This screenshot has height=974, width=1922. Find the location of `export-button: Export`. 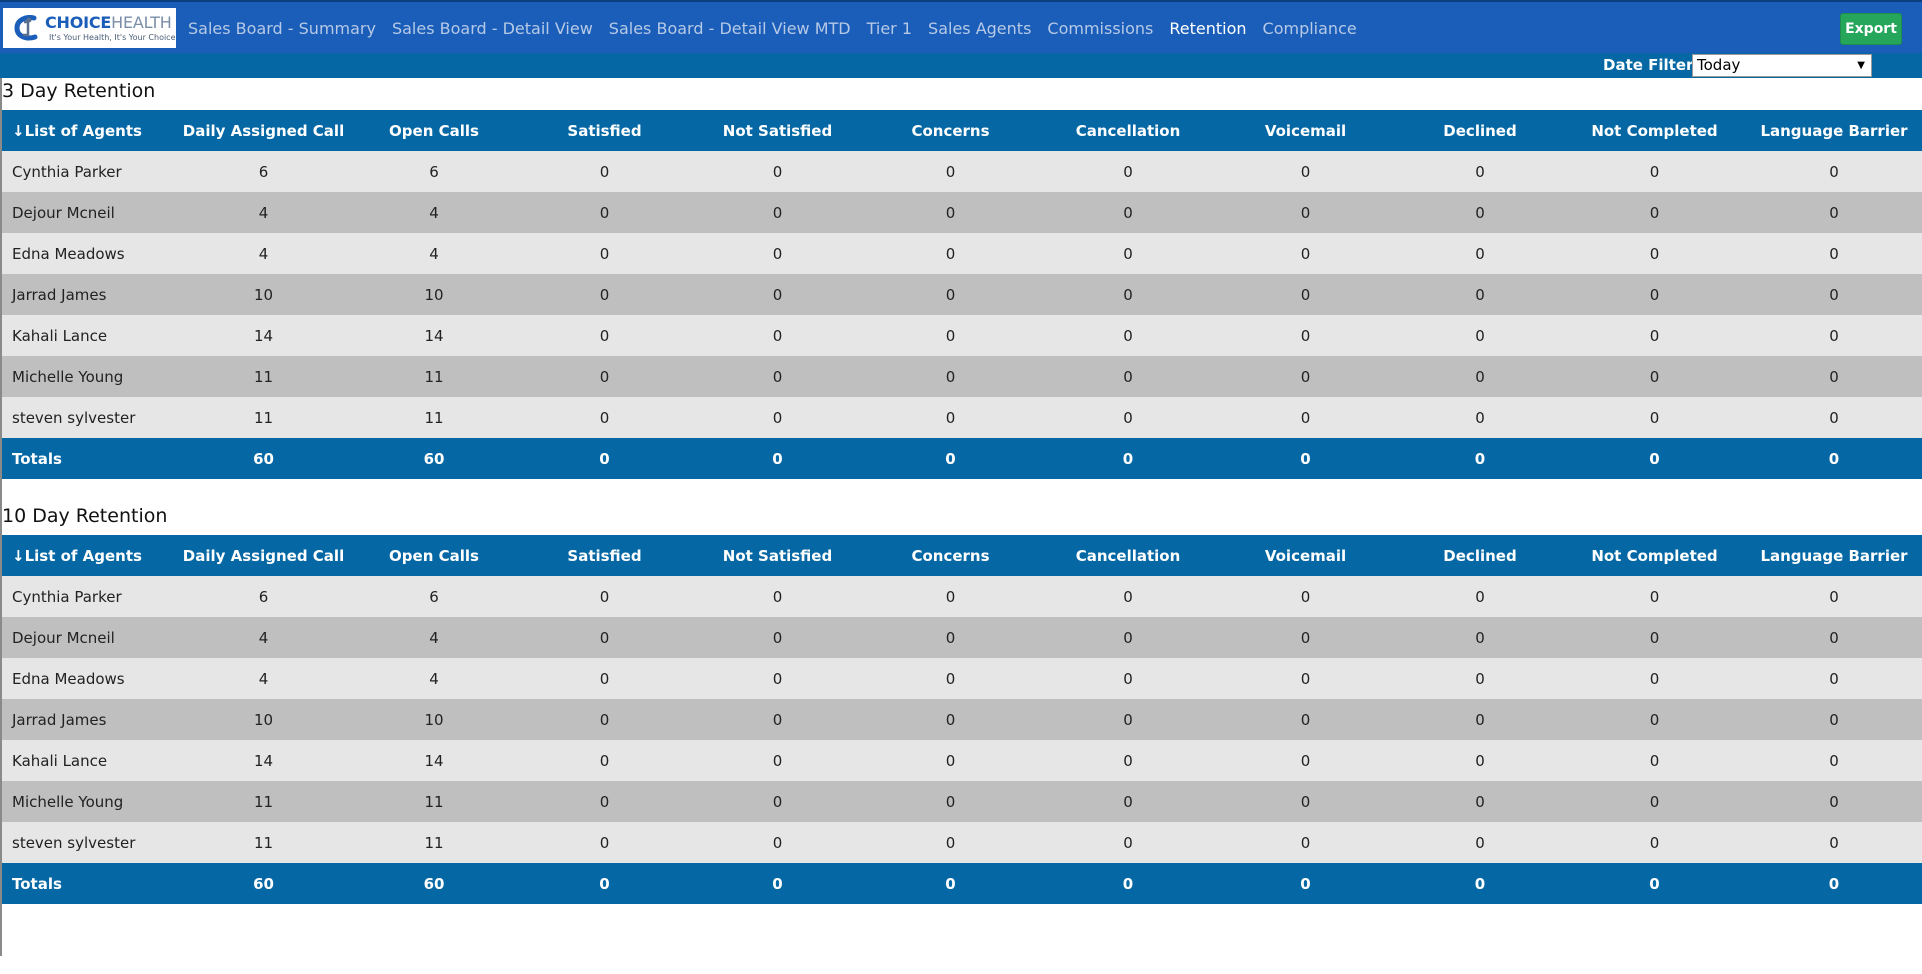

export-button: Export is located at coordinates (1871, 29).